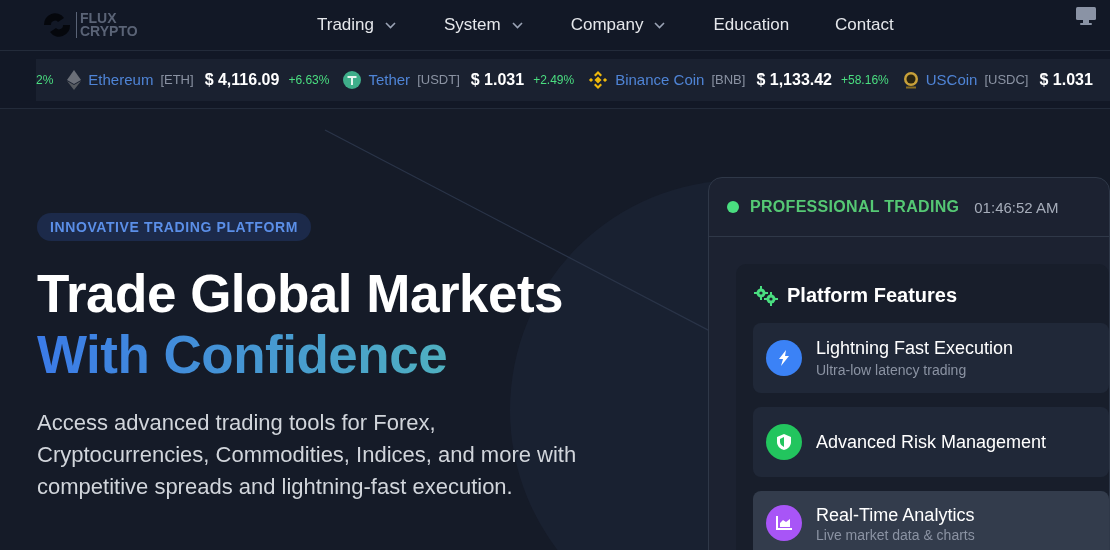 This screenshot has width=1110, height=550. I want to click on coin-symbol: [BNB], so click(728, 79).